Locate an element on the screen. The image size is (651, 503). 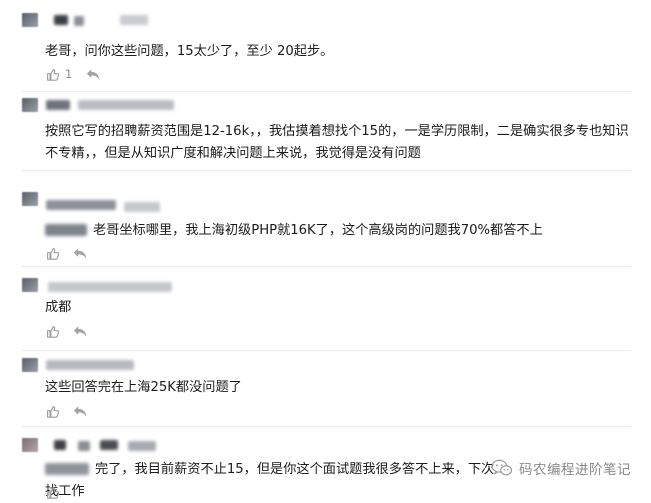
watermark-text: 码农编程进阶笔记 is located at coordinates (575, 470).